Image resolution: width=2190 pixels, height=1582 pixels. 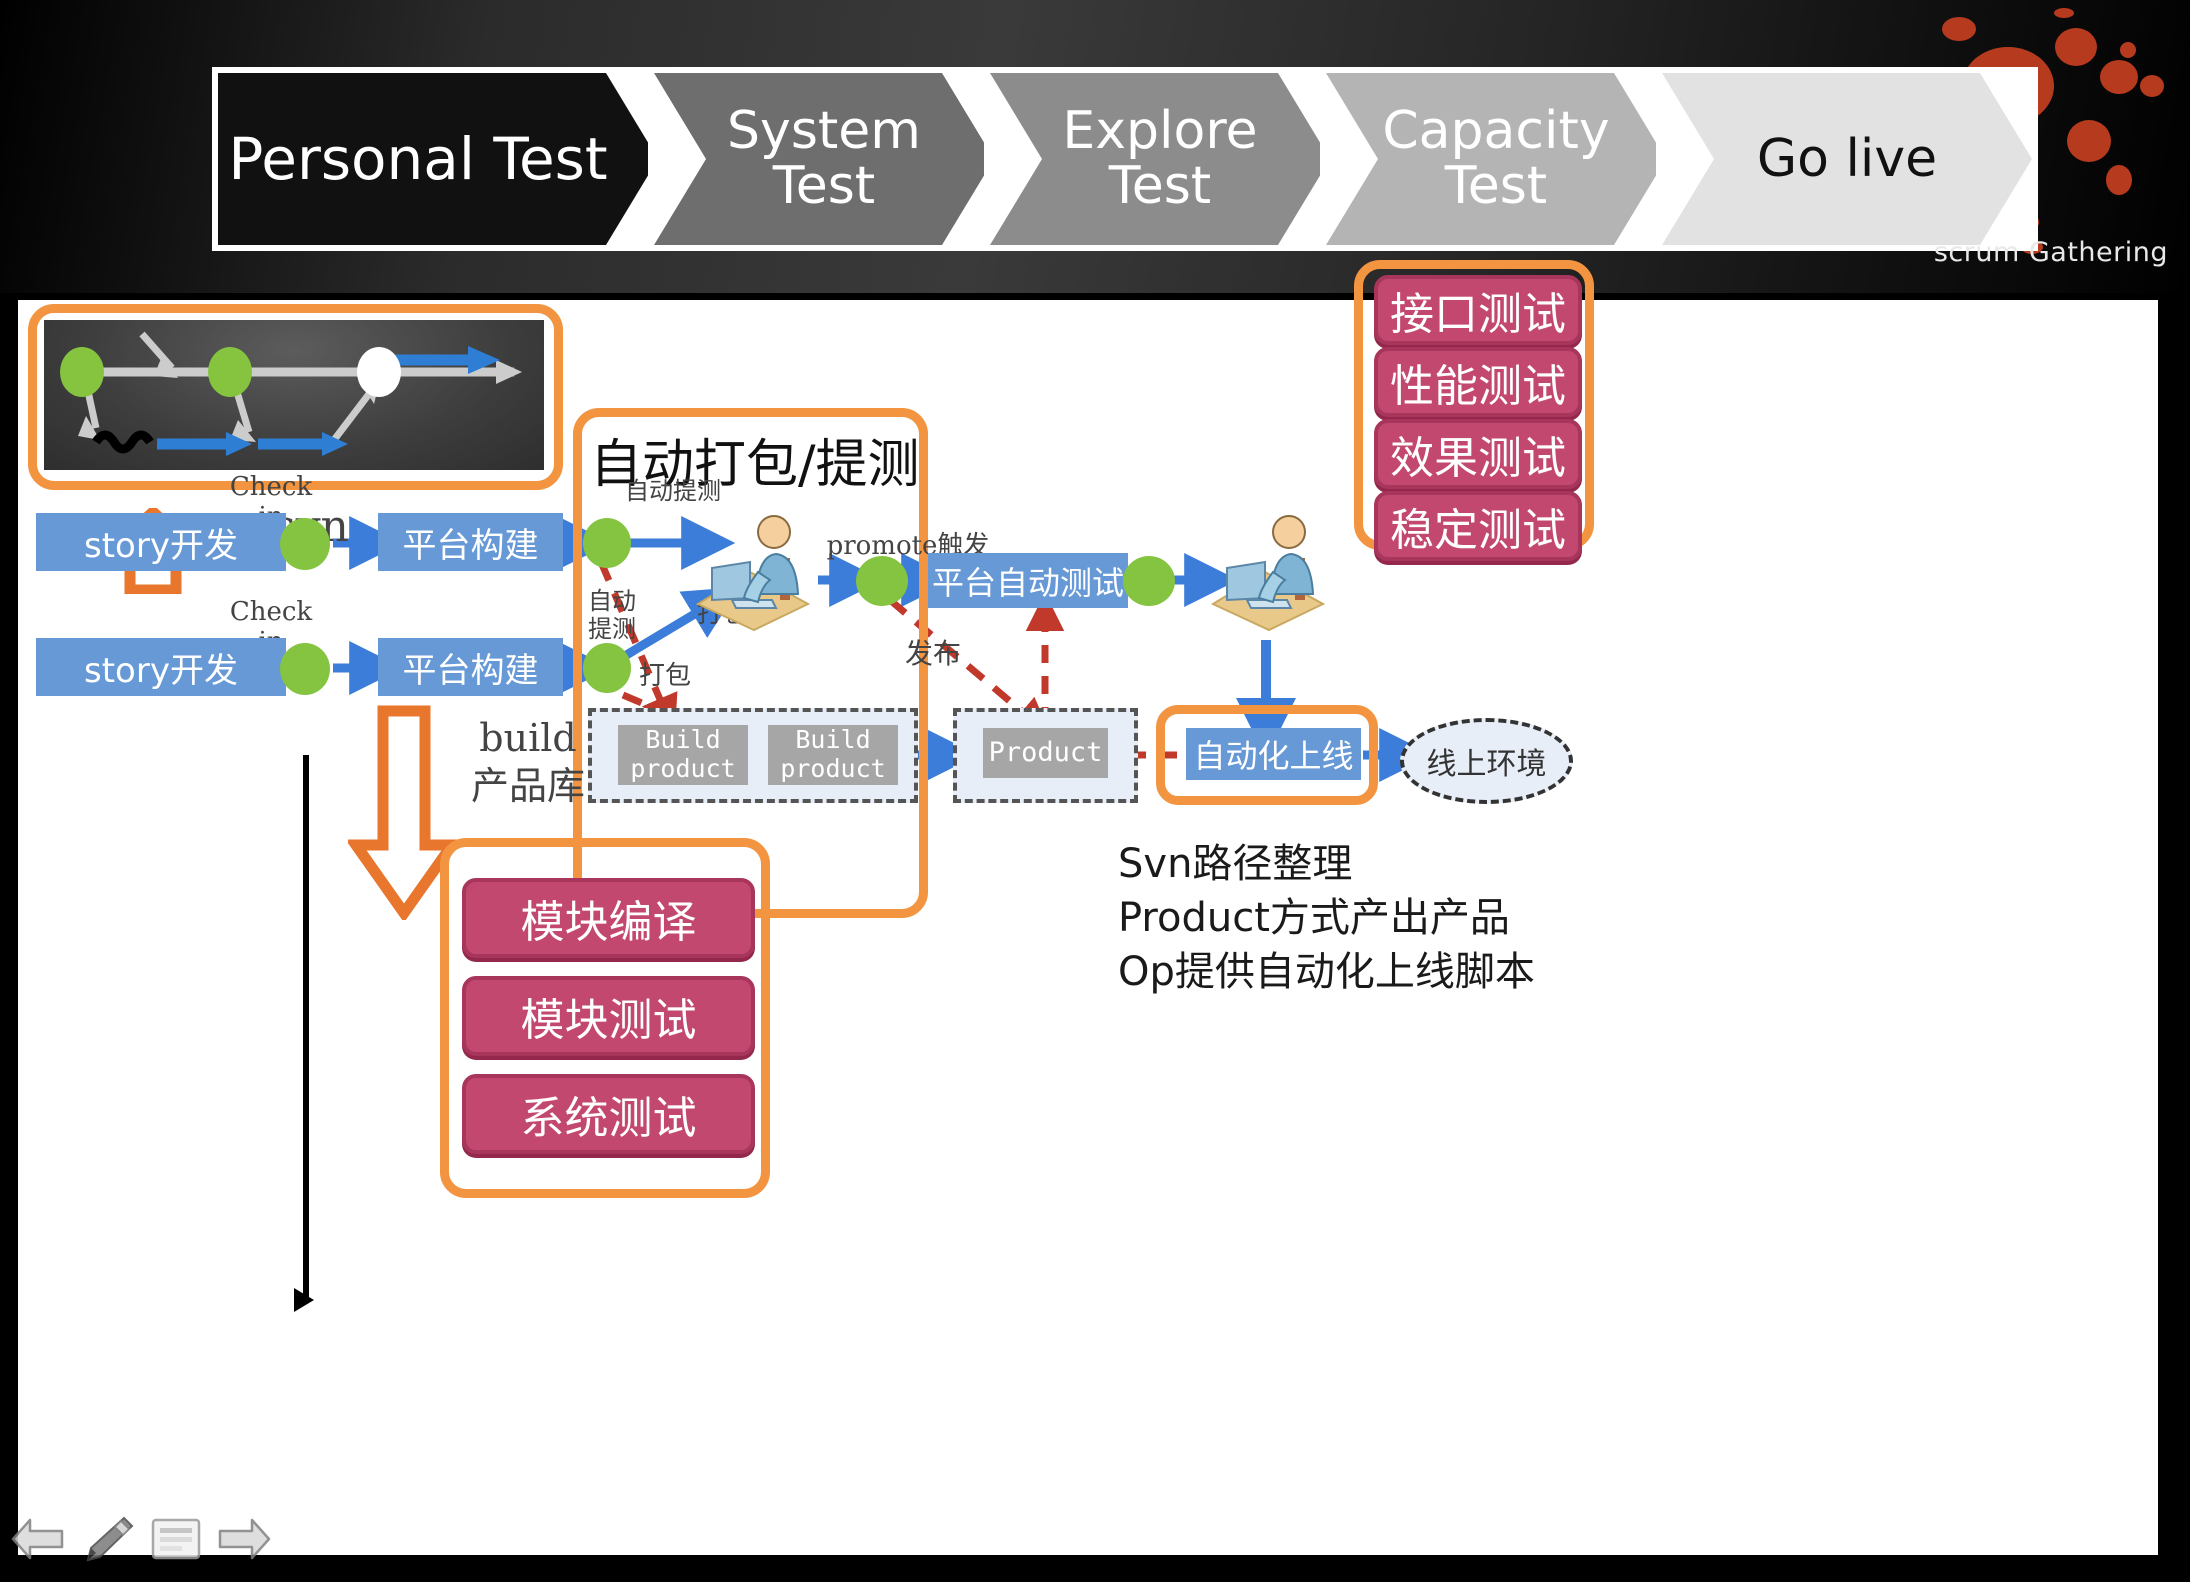 I want to click on stage-go-live: Go live, so click(x=1847, y=159).